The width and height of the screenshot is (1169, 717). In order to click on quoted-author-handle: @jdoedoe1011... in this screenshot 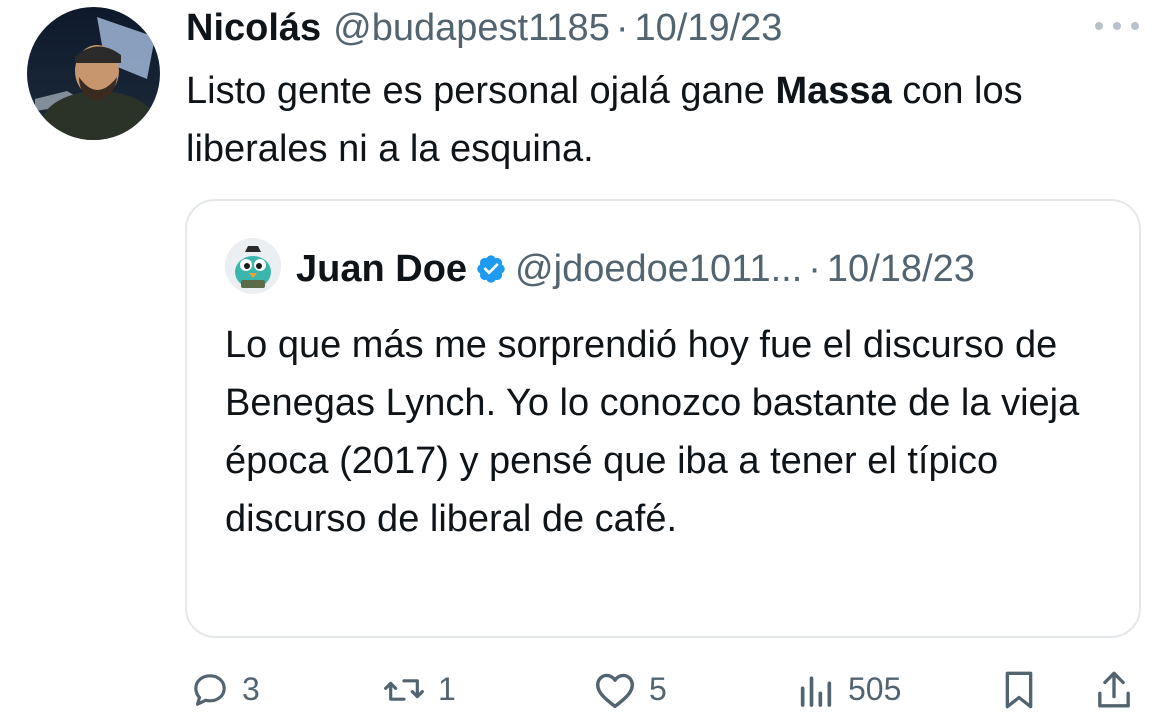, I will do `click(658, 269)`.